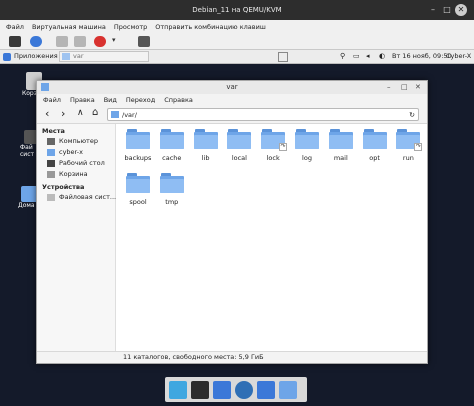 The width and height of the screenshot is (474, 406). What do you see at coordinates (45, 87) in the screenshot?
I see `fm-window-icon` at bounding box center [45, 87].